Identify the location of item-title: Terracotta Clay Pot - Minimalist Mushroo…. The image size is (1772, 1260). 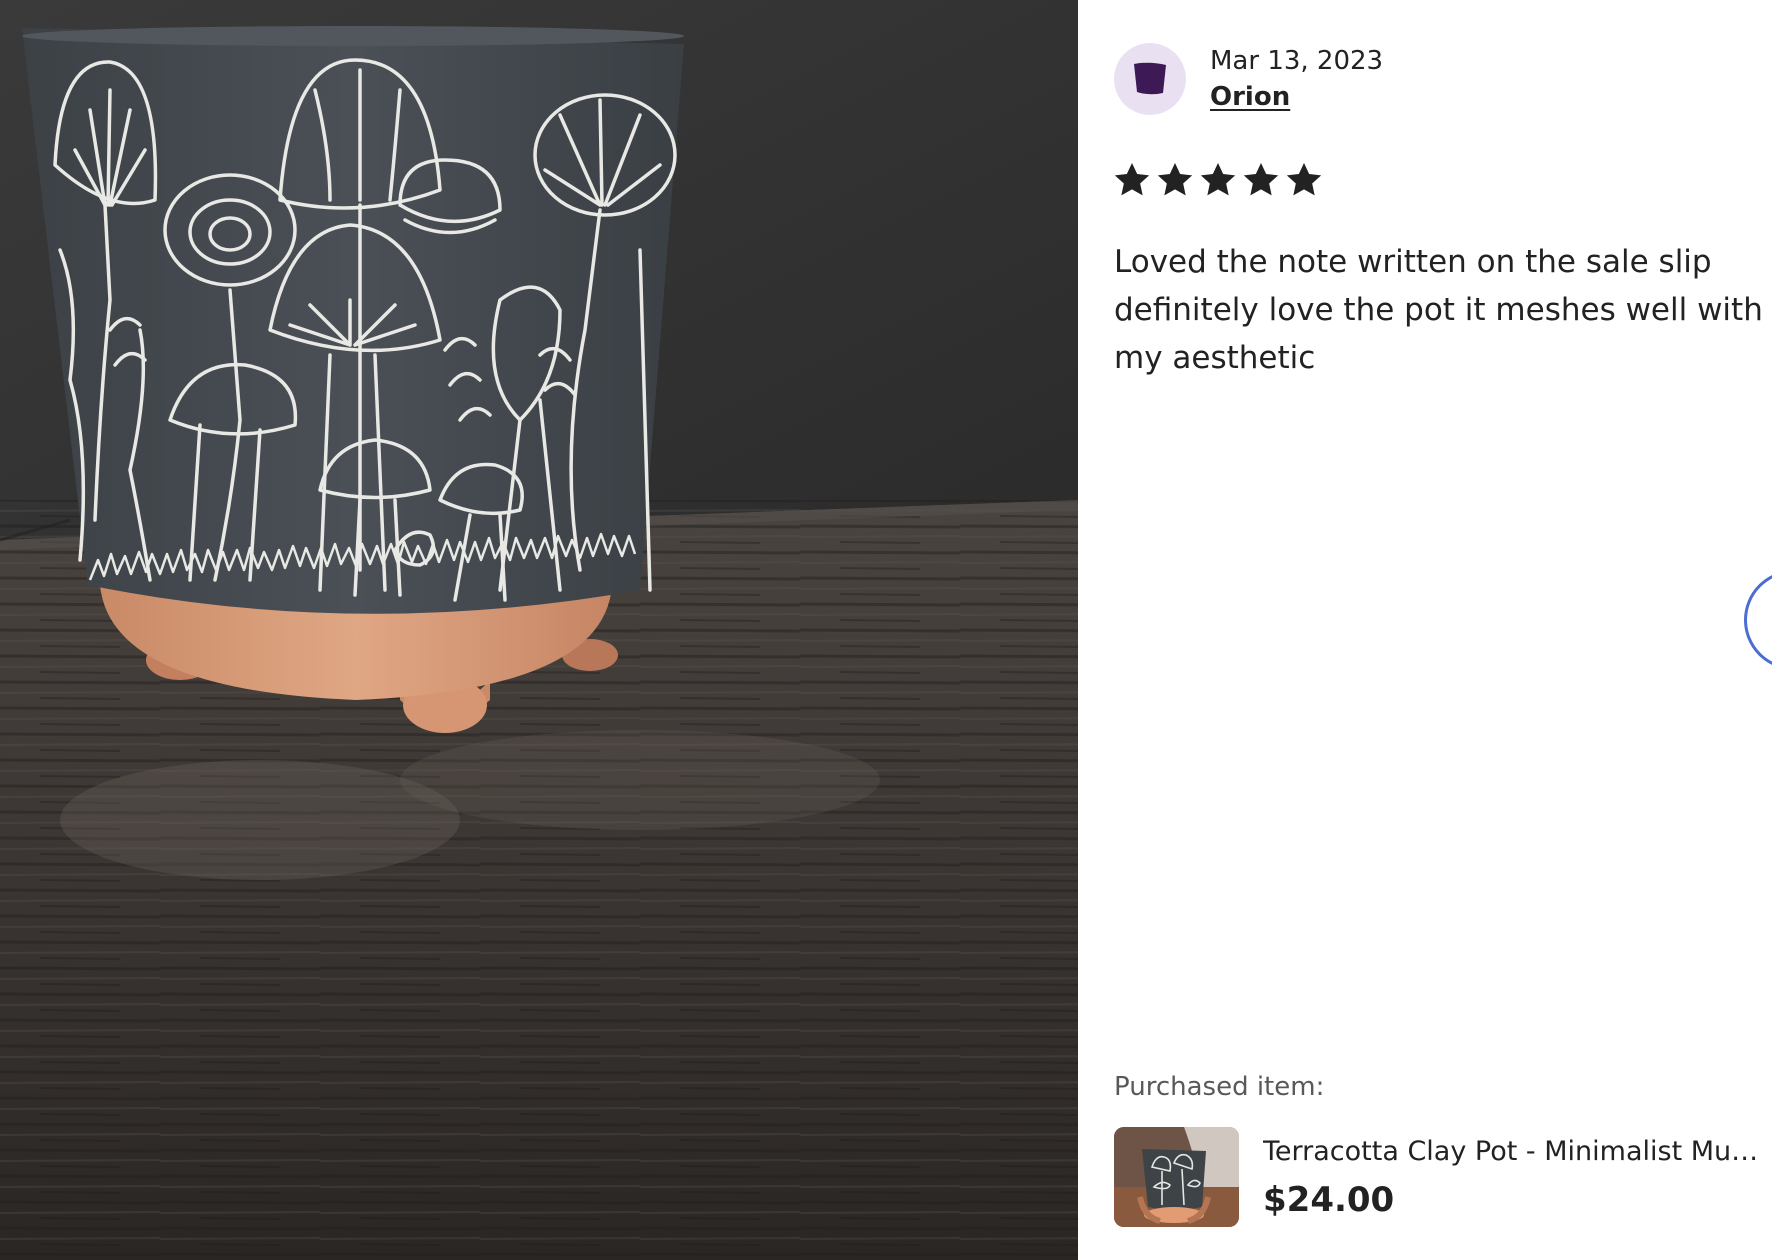
(1513, 1152).